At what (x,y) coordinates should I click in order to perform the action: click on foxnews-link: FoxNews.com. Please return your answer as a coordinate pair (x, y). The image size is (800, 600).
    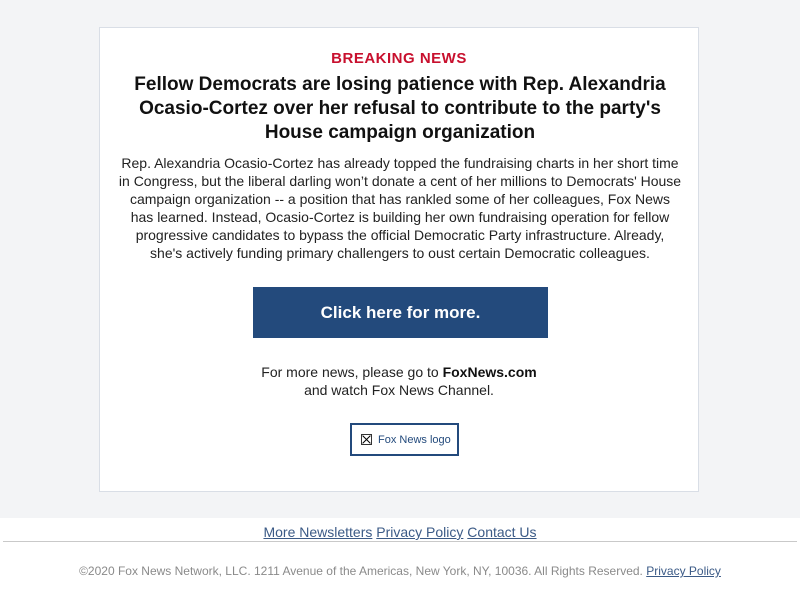
    Looking at the image, I should click on (490, 372).